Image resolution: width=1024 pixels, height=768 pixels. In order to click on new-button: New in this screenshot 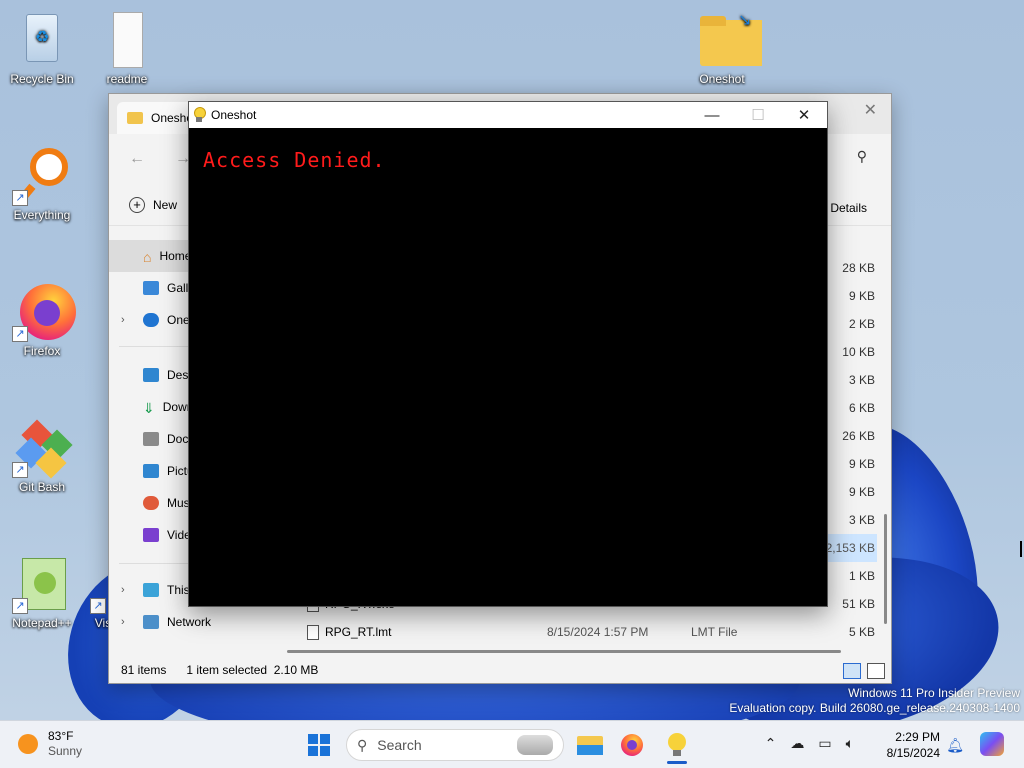, I will do `click(165, 205)`.